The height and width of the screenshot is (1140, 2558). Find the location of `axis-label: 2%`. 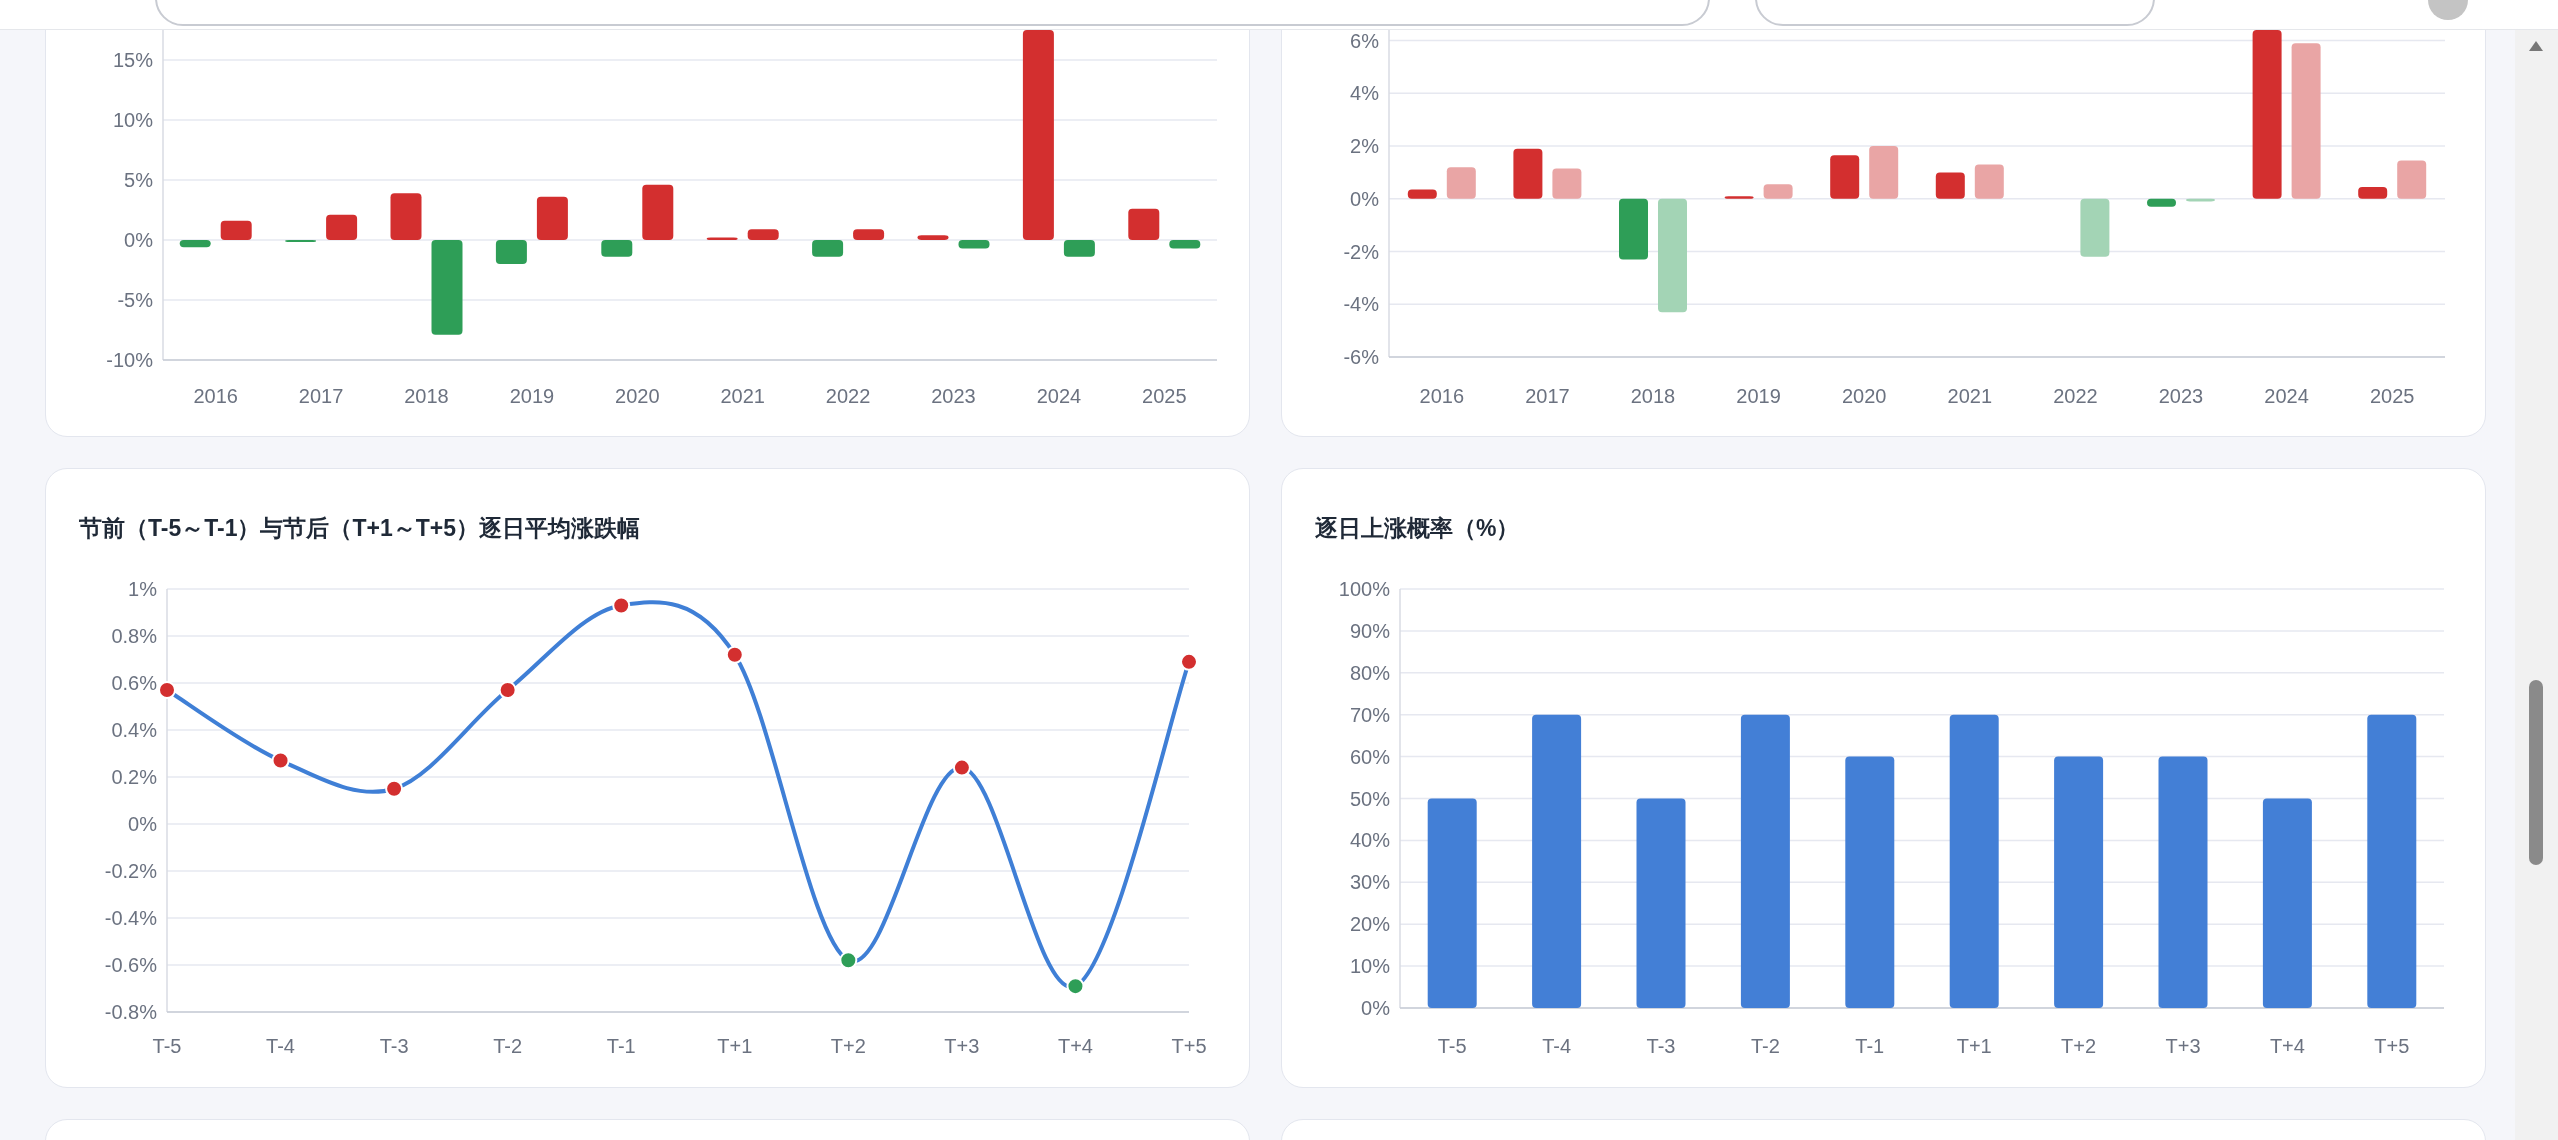

axis-label: 2% is located at coordinates (1364, 146).